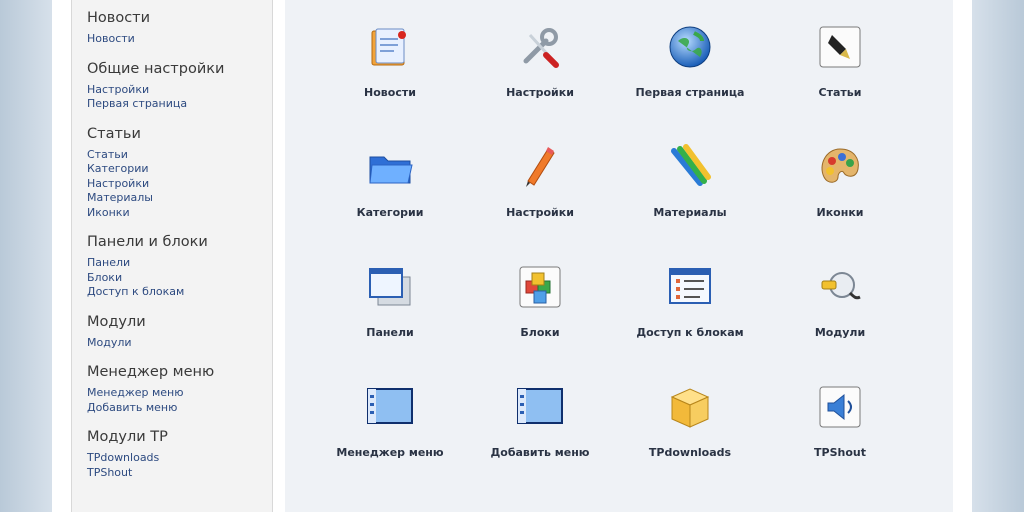 This screenshot has height=512, width=1024. Describe the element at coordinates (540, 47) in the screenshot. I see `tools-icon` at that location.